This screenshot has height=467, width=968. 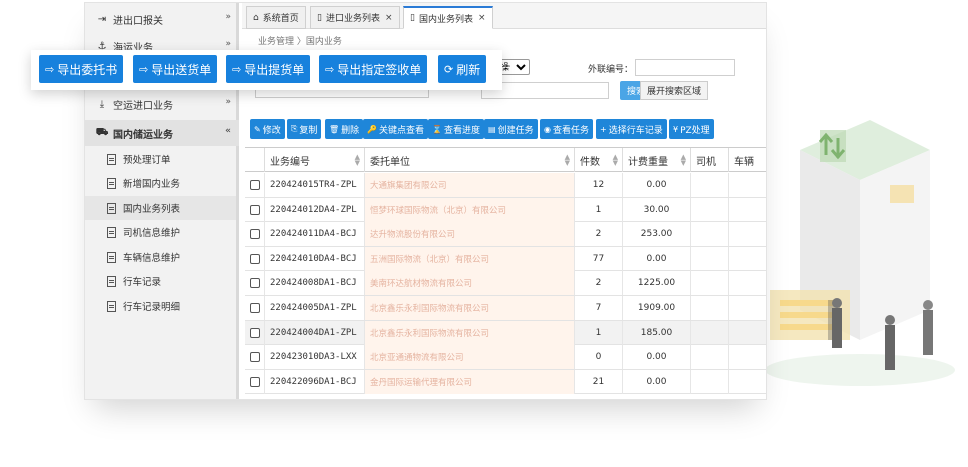 What do you see at coordinates (631, 129) in the screenshot?
I see `select-trip-button: + 选择行车记录` at bounding box center [631, 129].